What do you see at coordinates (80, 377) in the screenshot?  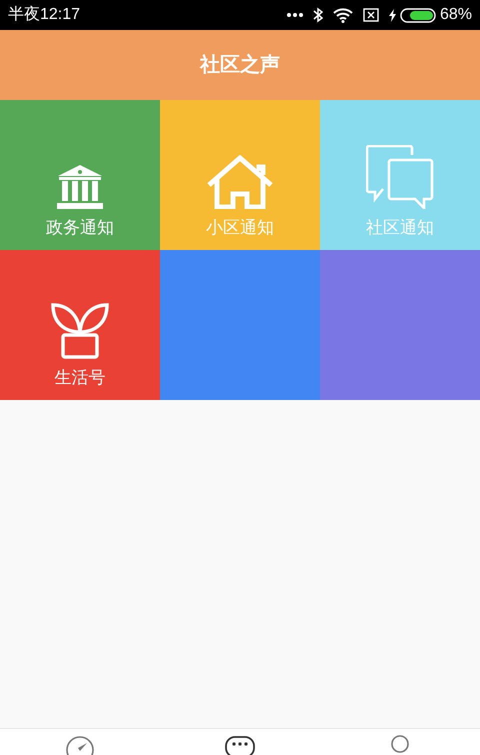 I see `tile-label: 生活号` at bounding box center [80, 377].